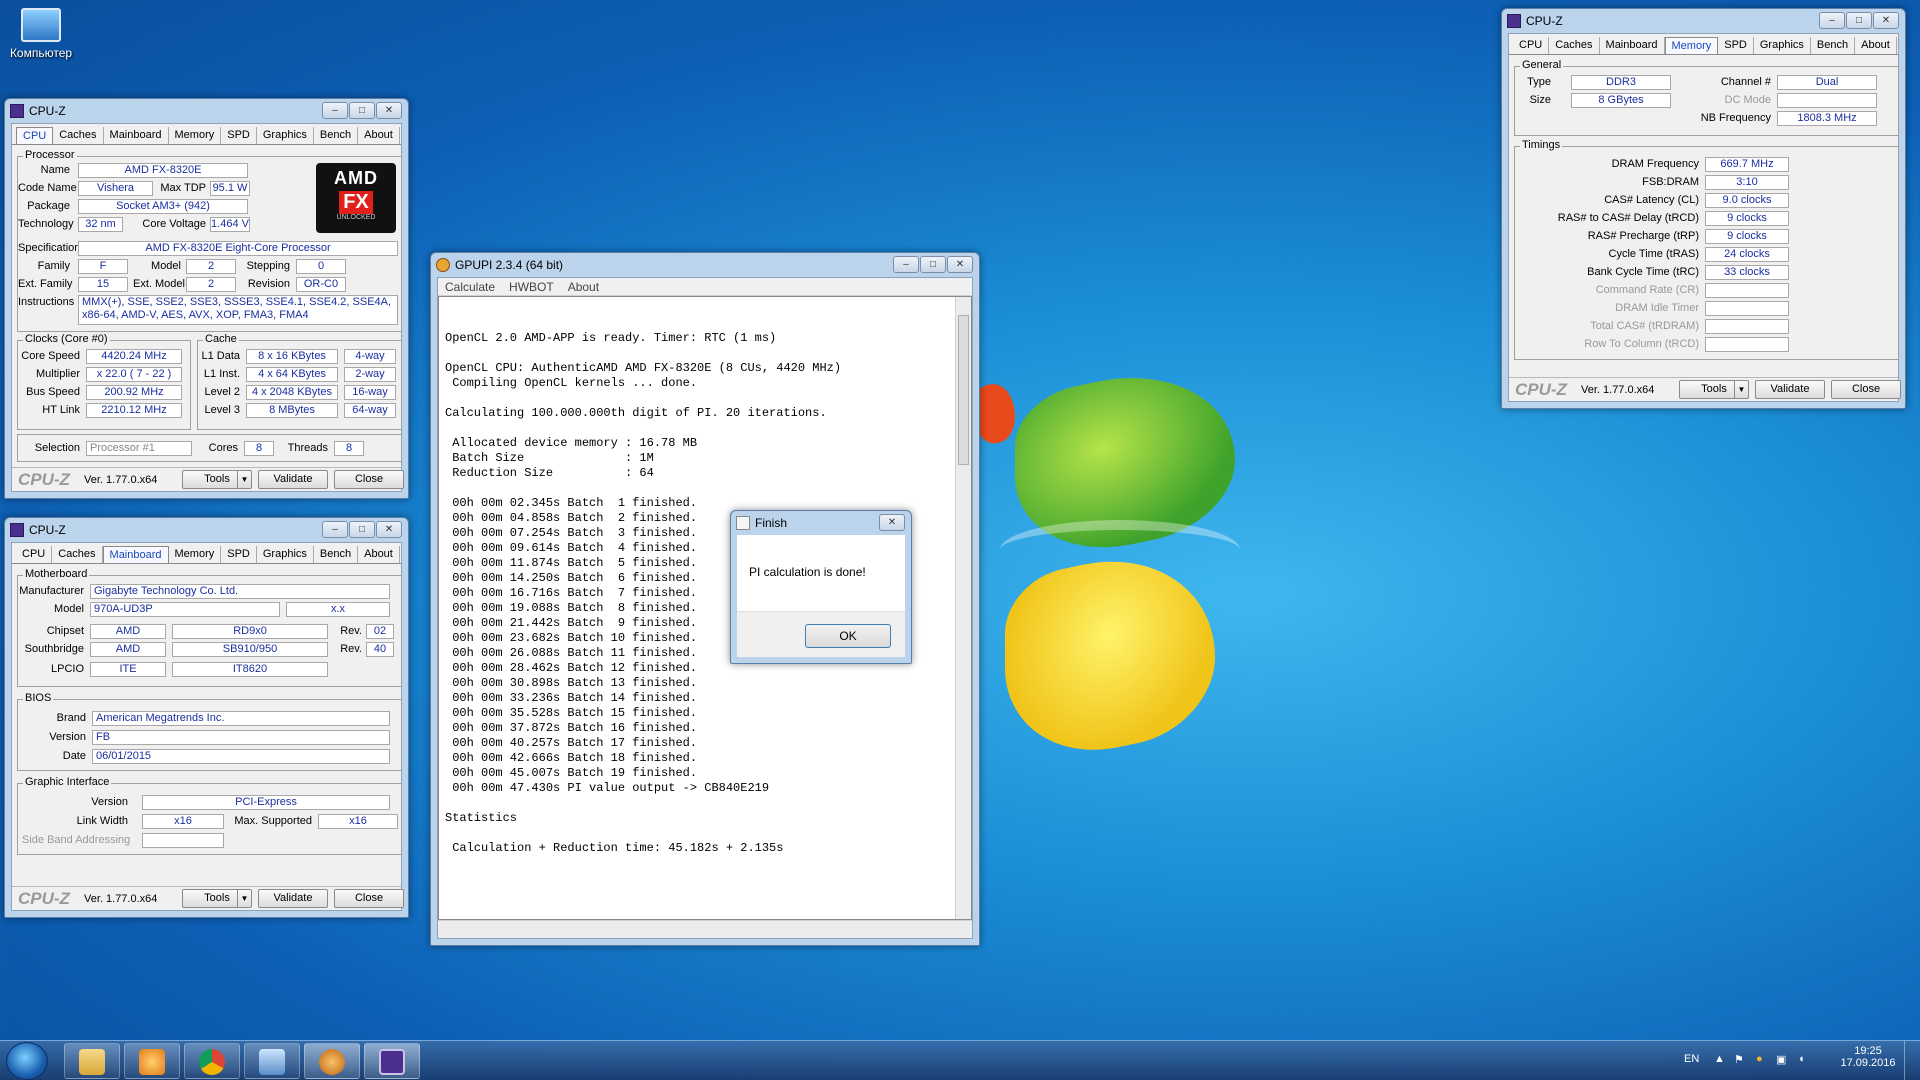  Describe the element at coordinates (583, 286) in the screenshot. I see `menu-about: About` at that location.